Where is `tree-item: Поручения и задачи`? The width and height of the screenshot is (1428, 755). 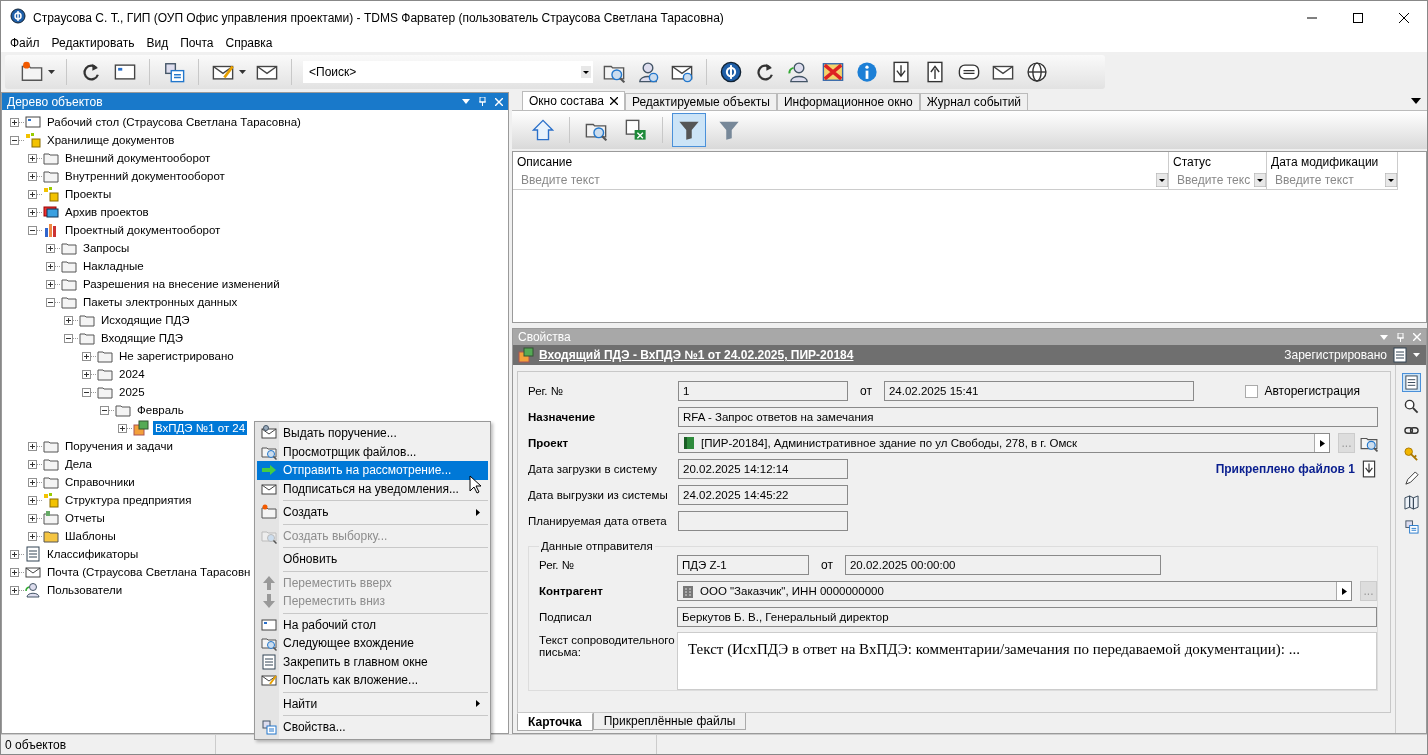 tree-item: Поручения и задачи is located at coordinates (119, 446).